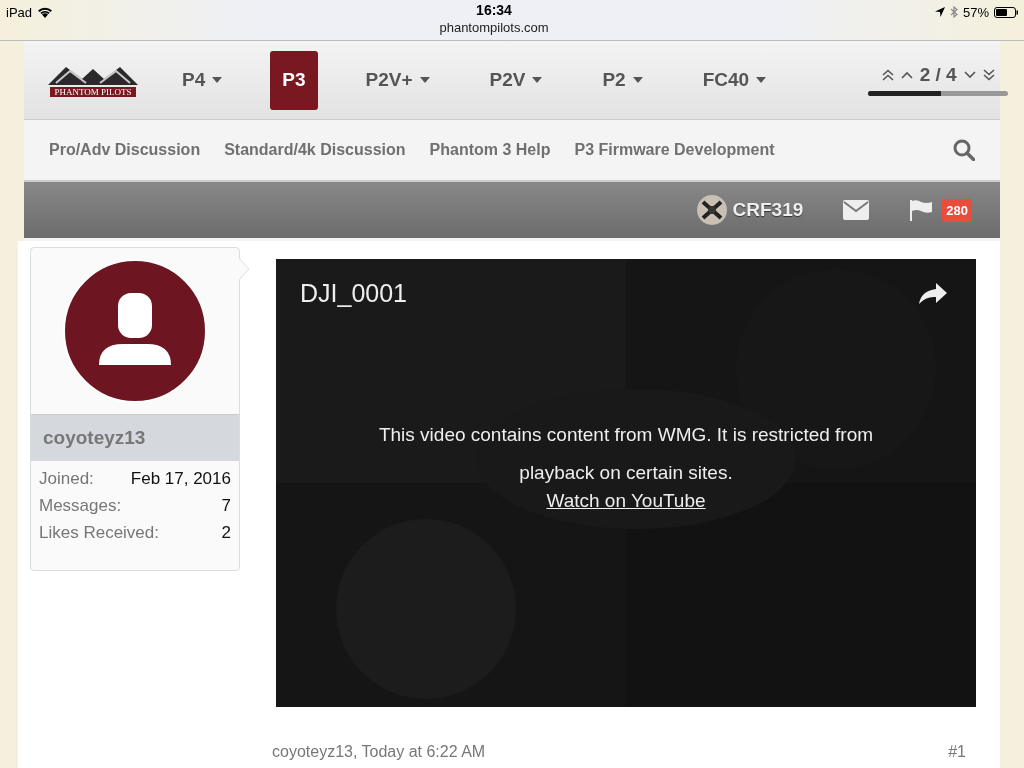  I want to click on author-name: coyoteyz13, so click(135, 437).